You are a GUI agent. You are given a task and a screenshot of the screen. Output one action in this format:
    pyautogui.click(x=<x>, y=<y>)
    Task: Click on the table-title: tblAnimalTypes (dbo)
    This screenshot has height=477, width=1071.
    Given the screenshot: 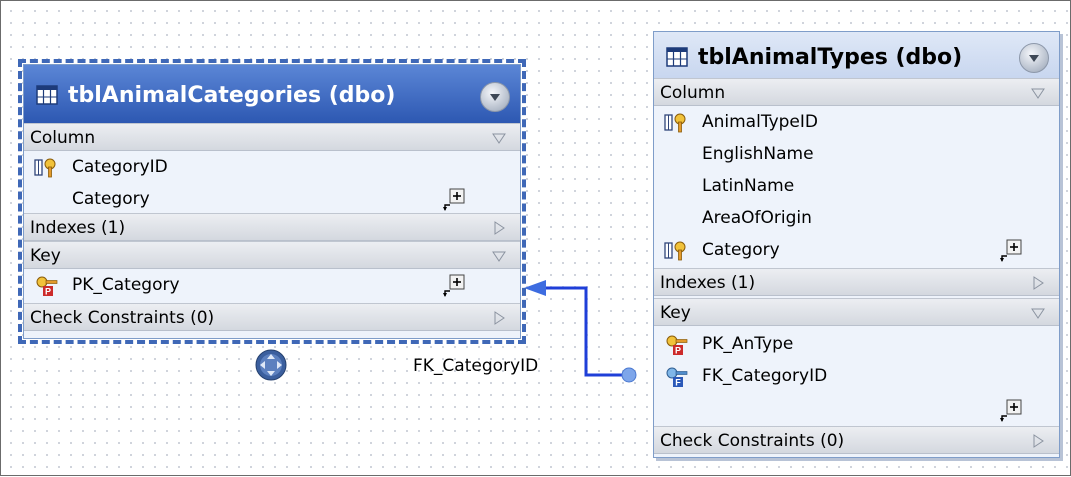 What is the action you would take?
    pyautogui.click(x=830, y=57)
    